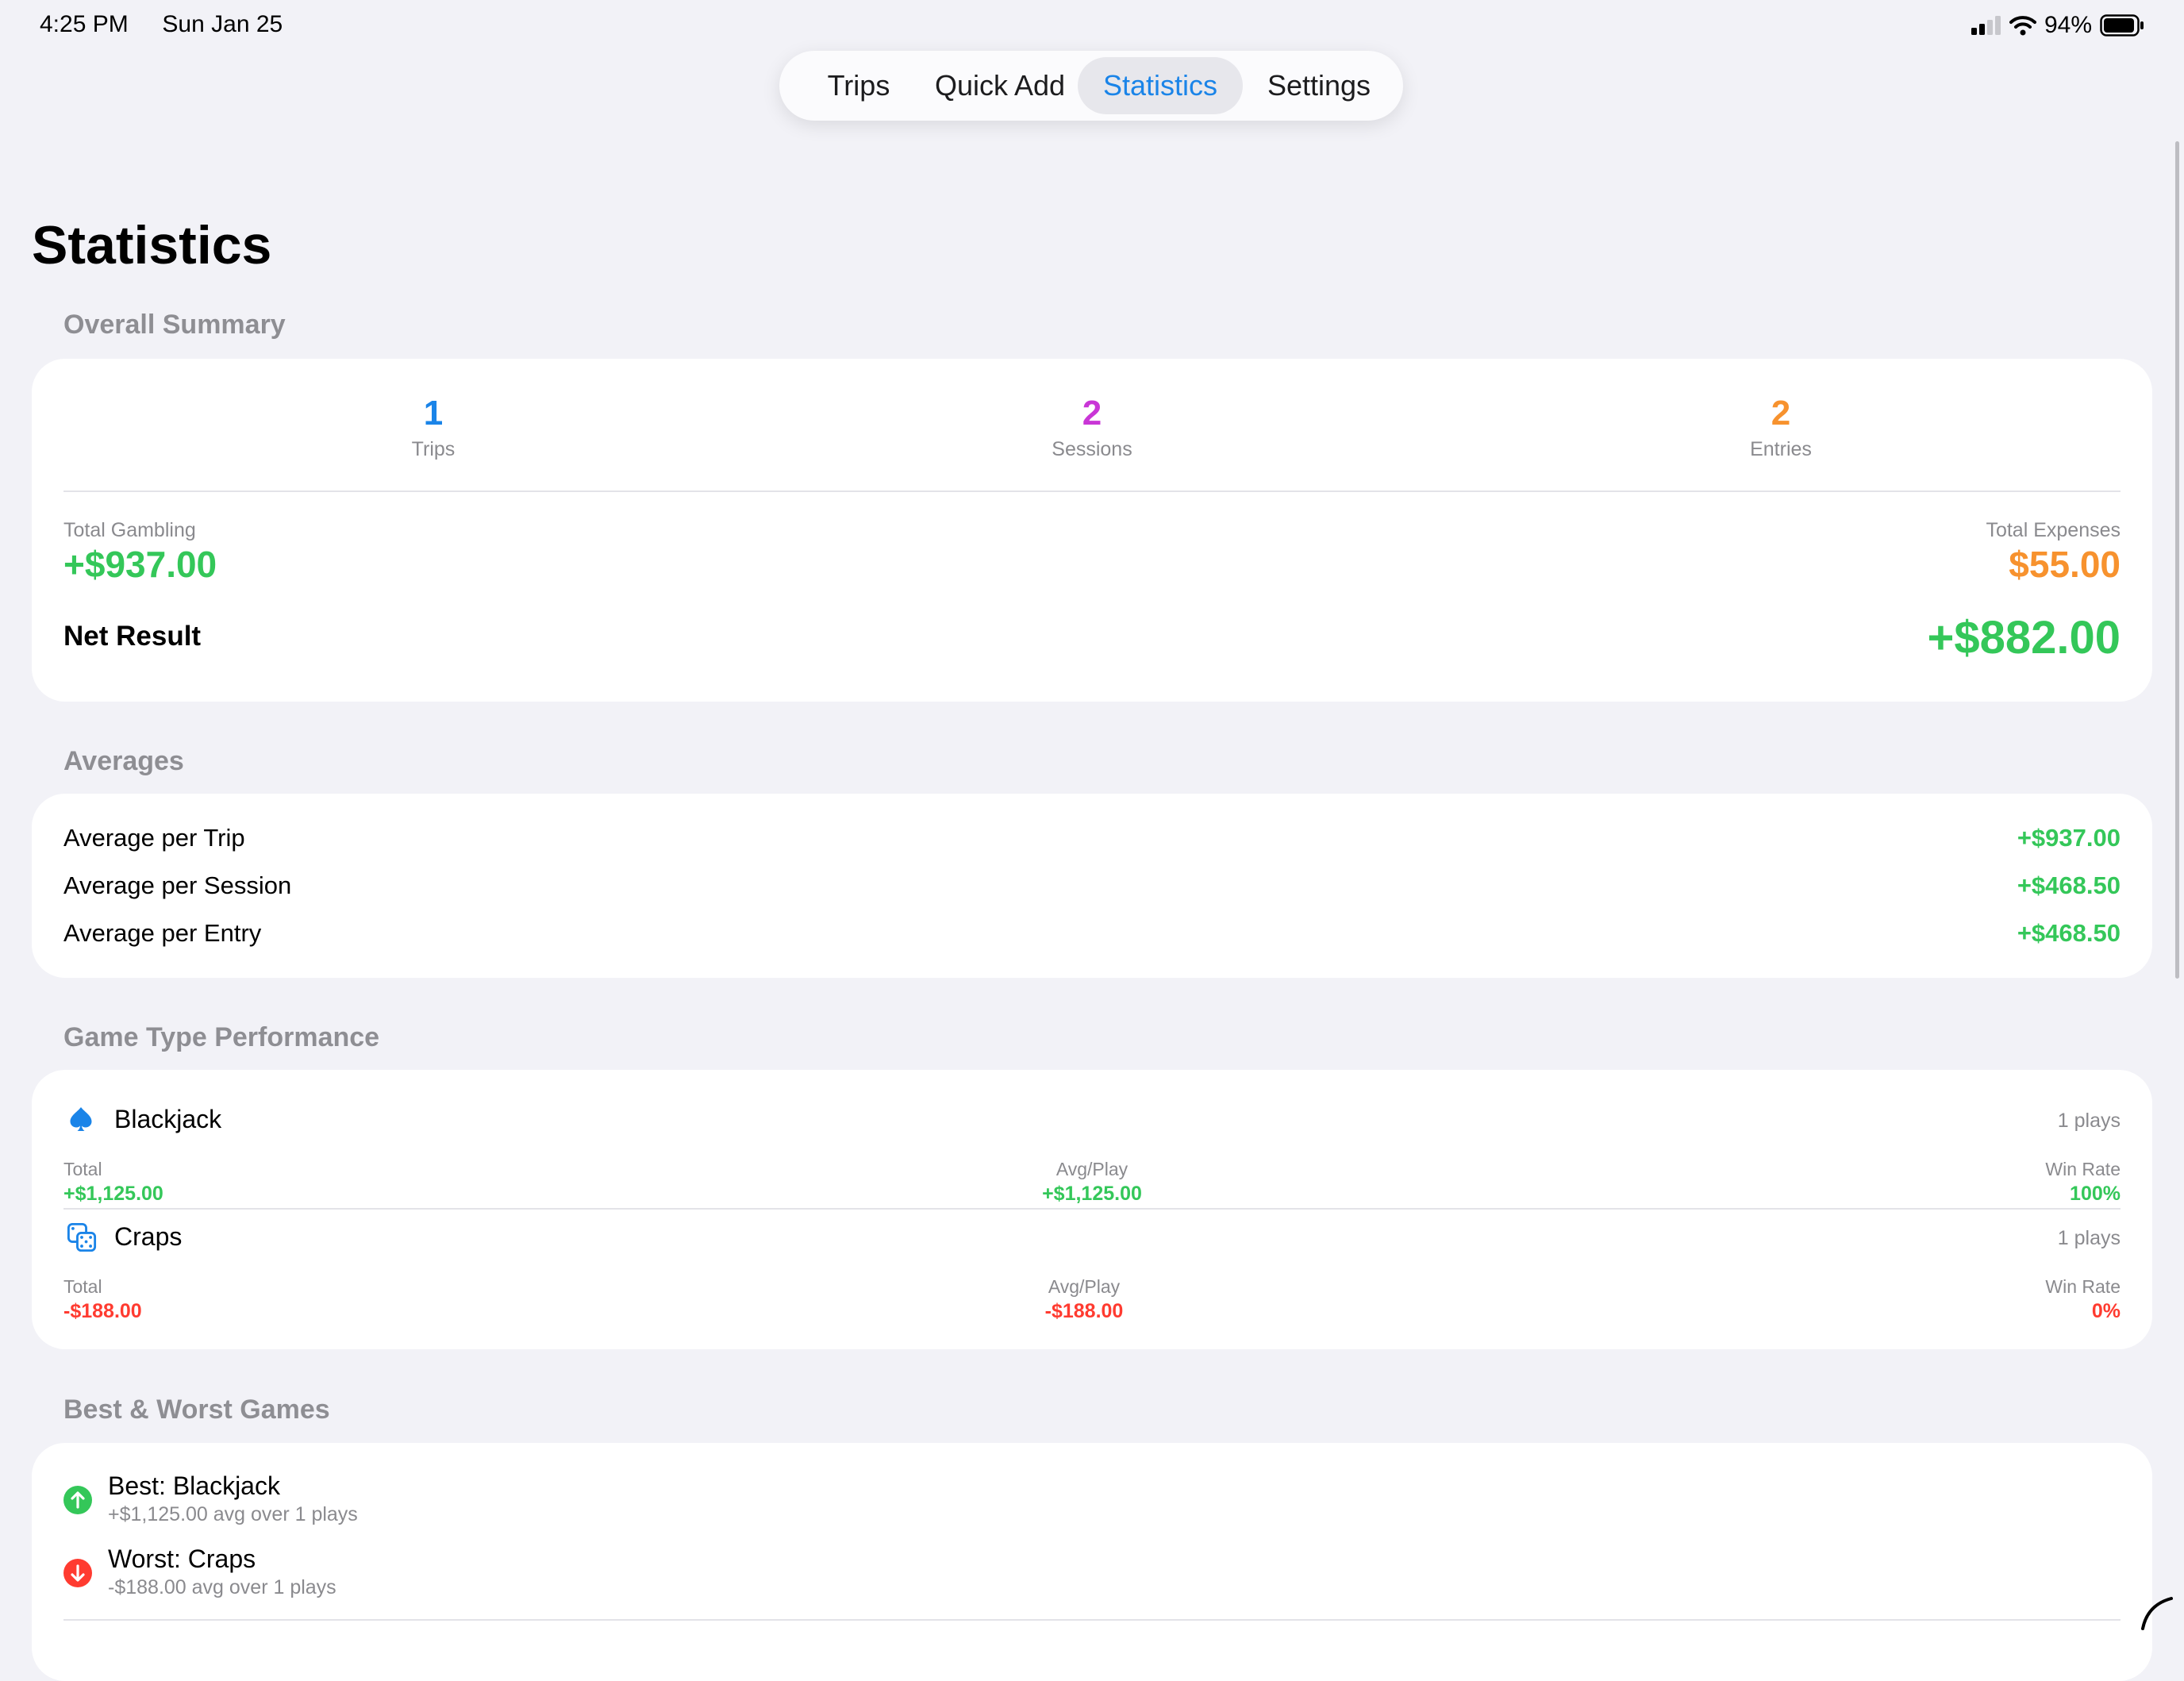 Image resolution: width=2184 pixels, height=1681 pixels. I want to click on entries-count: 2, so click(1781, 413).